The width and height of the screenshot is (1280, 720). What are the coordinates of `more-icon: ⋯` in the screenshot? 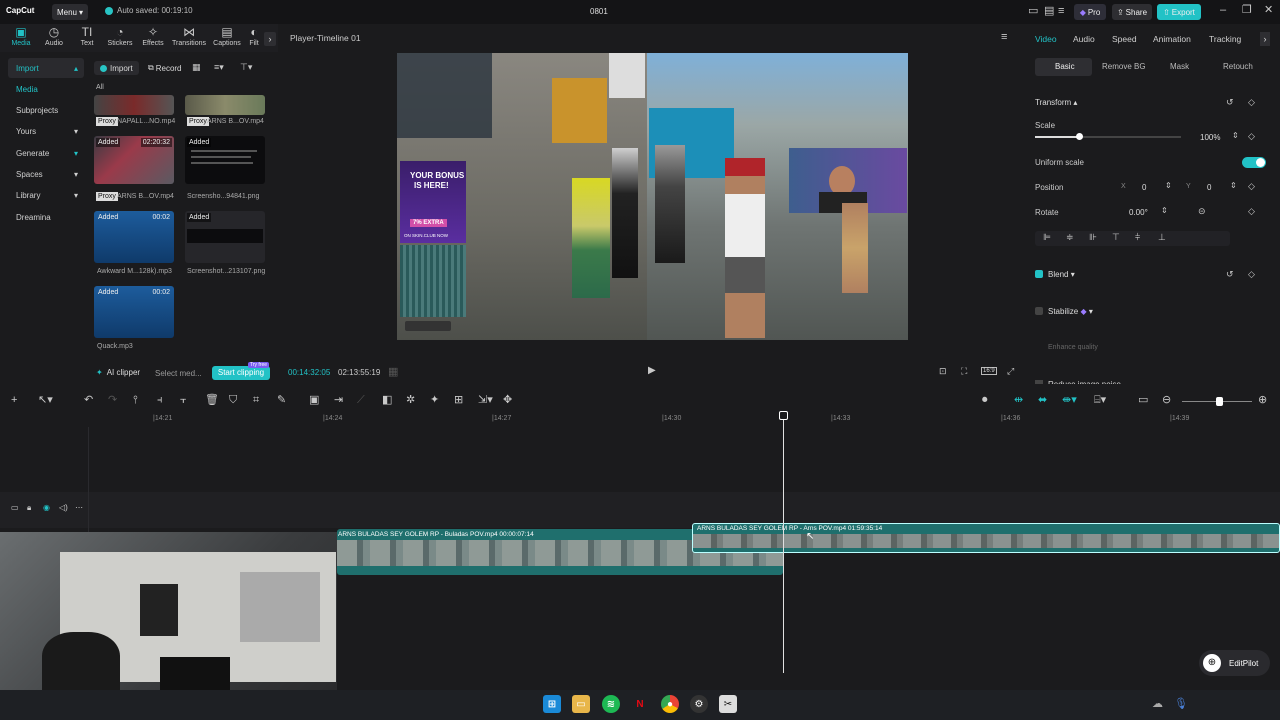 It's located at (79, 508).